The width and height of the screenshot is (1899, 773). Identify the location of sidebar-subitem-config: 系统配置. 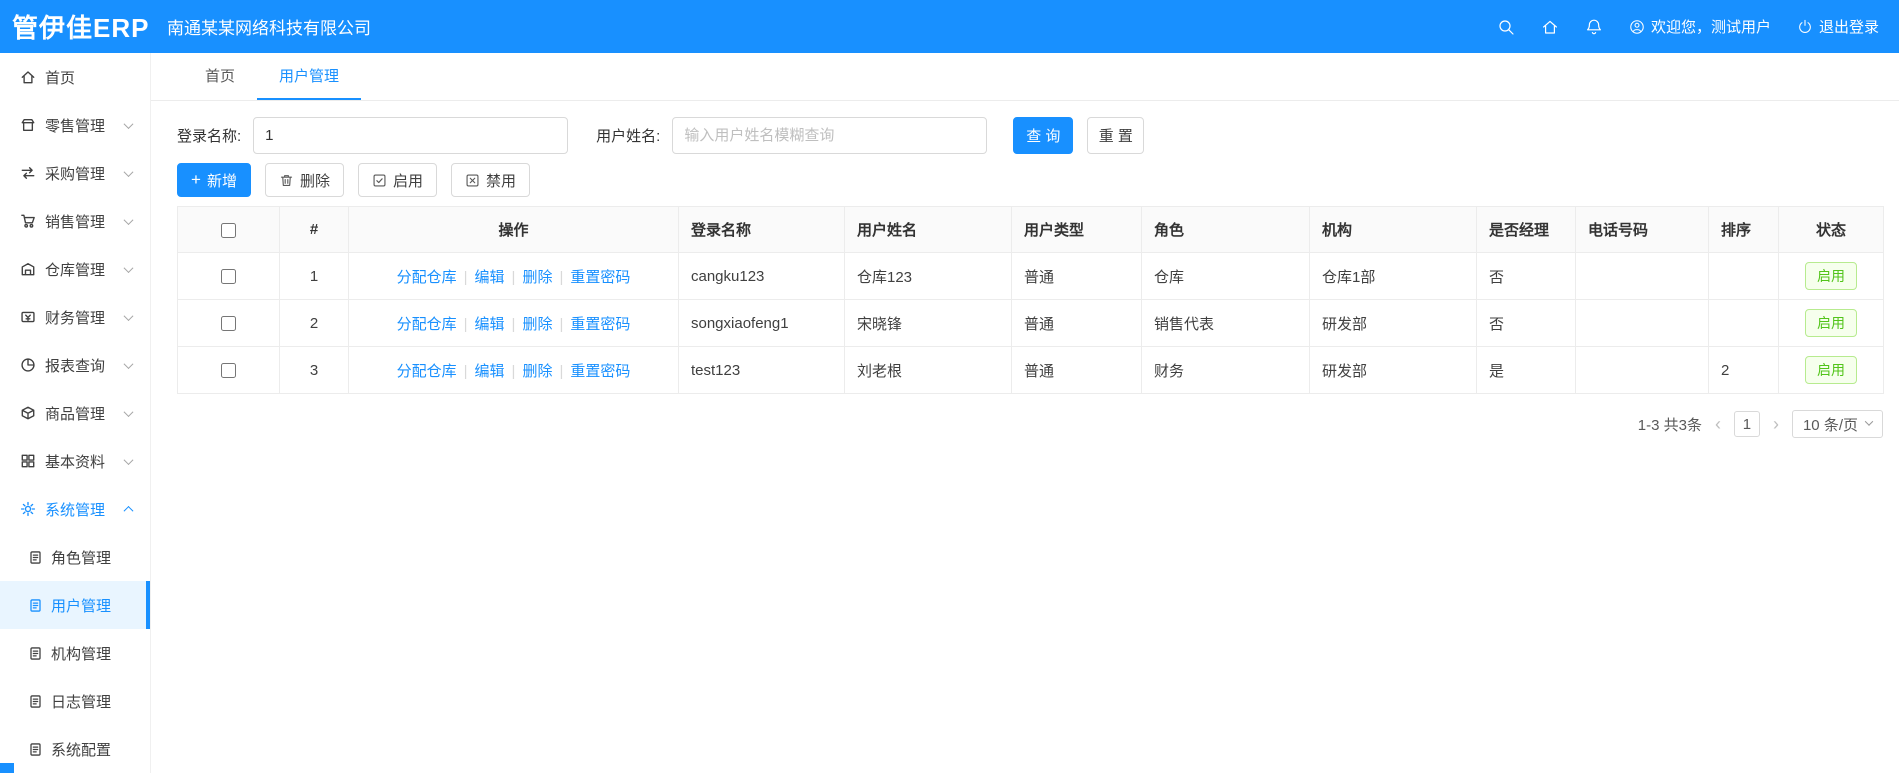
(75, 749).